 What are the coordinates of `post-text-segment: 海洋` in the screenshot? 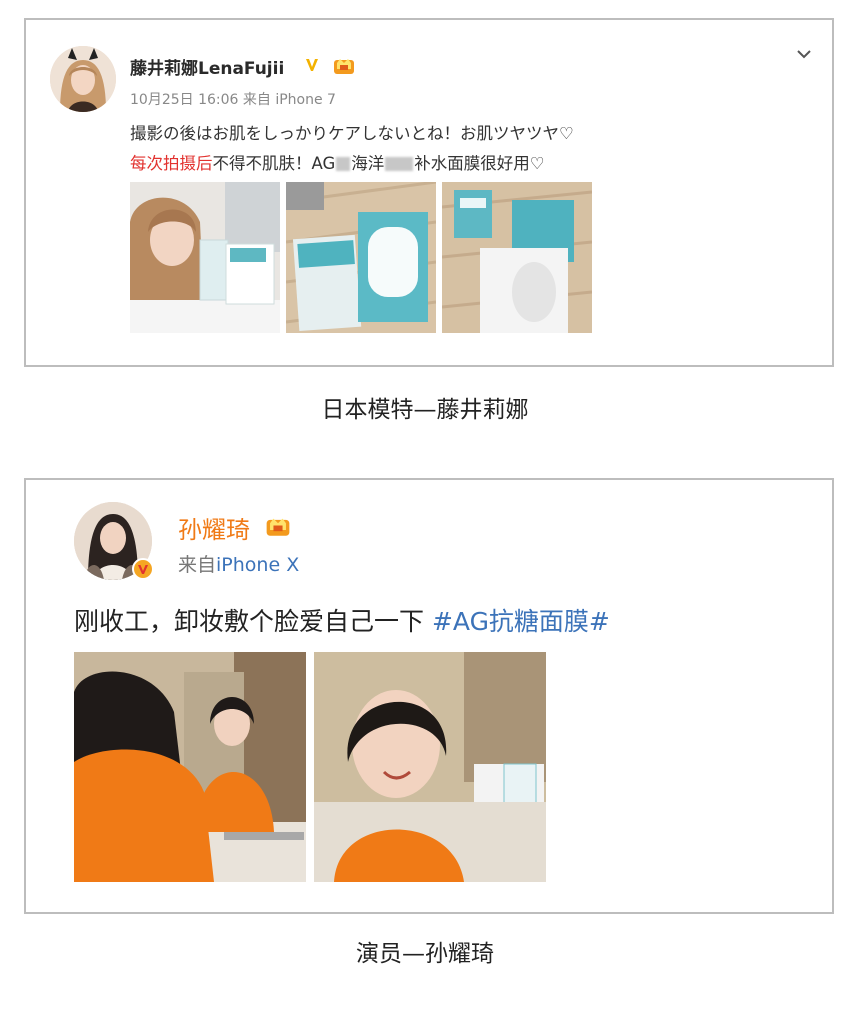 It's located at (368, 163).